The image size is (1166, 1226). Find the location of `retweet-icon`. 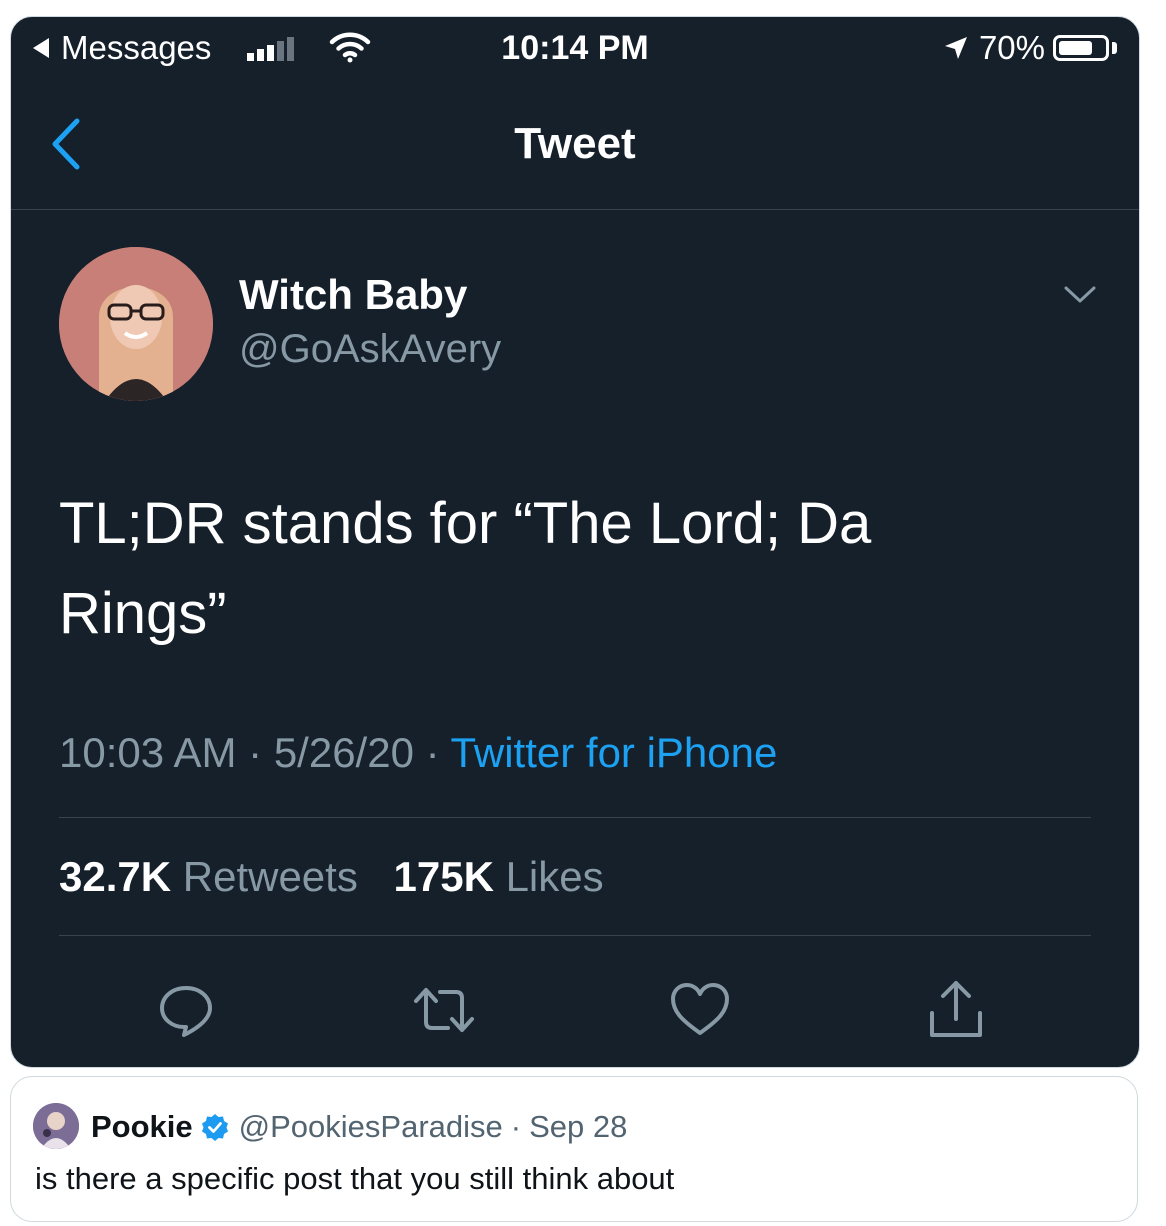

retweet-icon is located at coordinates (444, 1010).